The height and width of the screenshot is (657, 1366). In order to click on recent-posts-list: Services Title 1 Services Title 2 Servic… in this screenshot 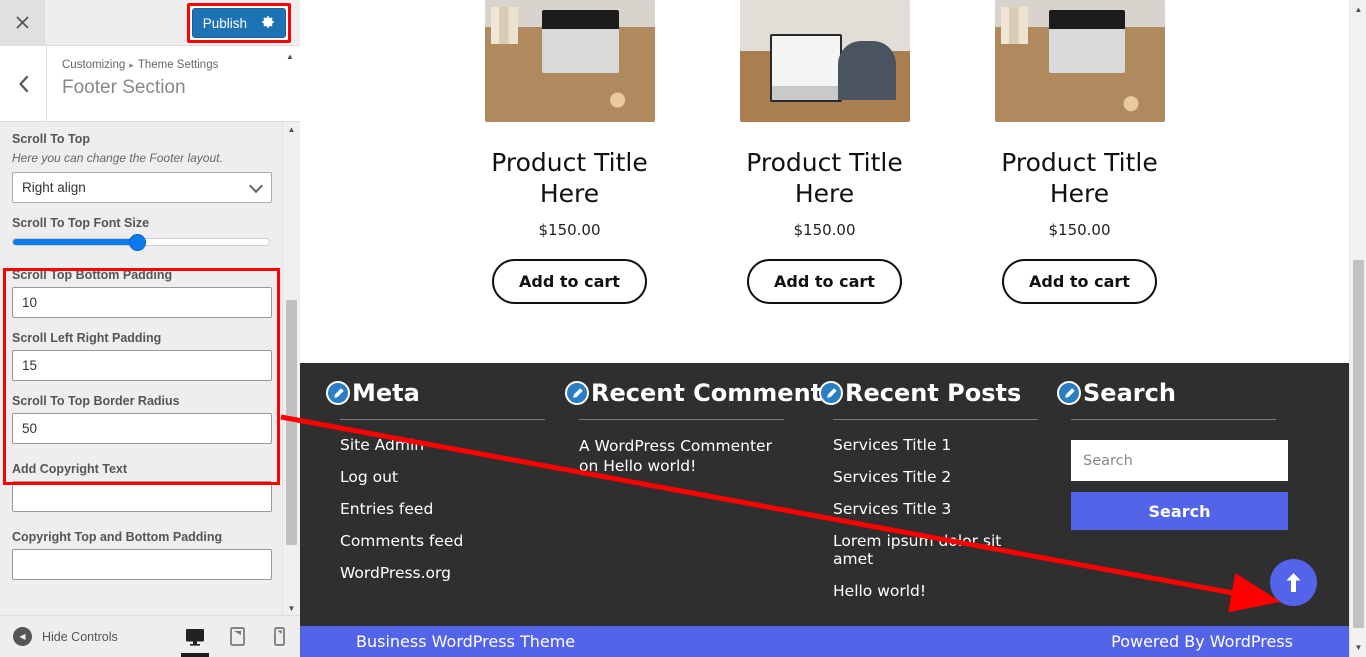, I will do `click(928, 518)`.